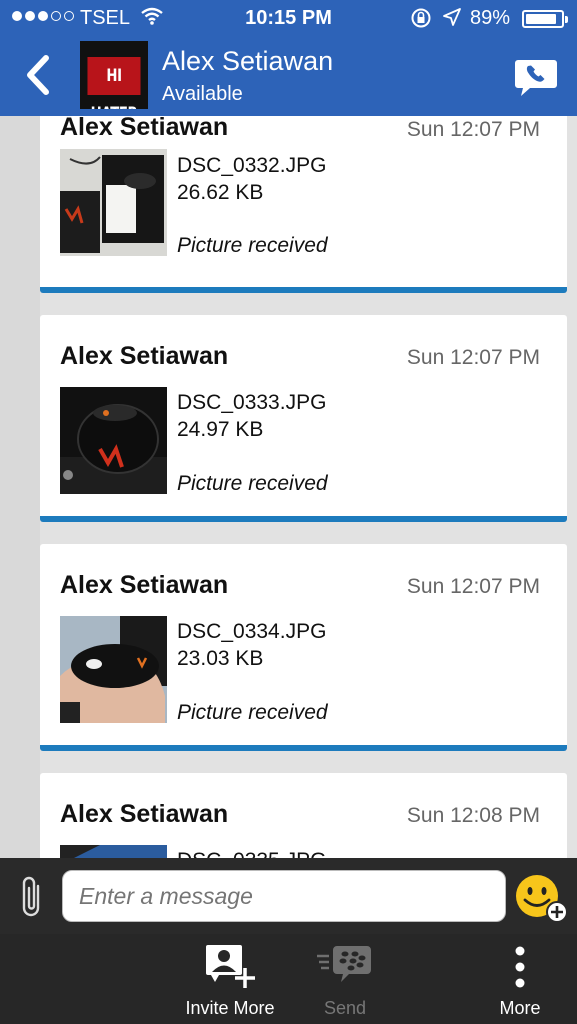  Describe the element at coordinates (284, 896) in the screenshot. I see `message-input` at that location.